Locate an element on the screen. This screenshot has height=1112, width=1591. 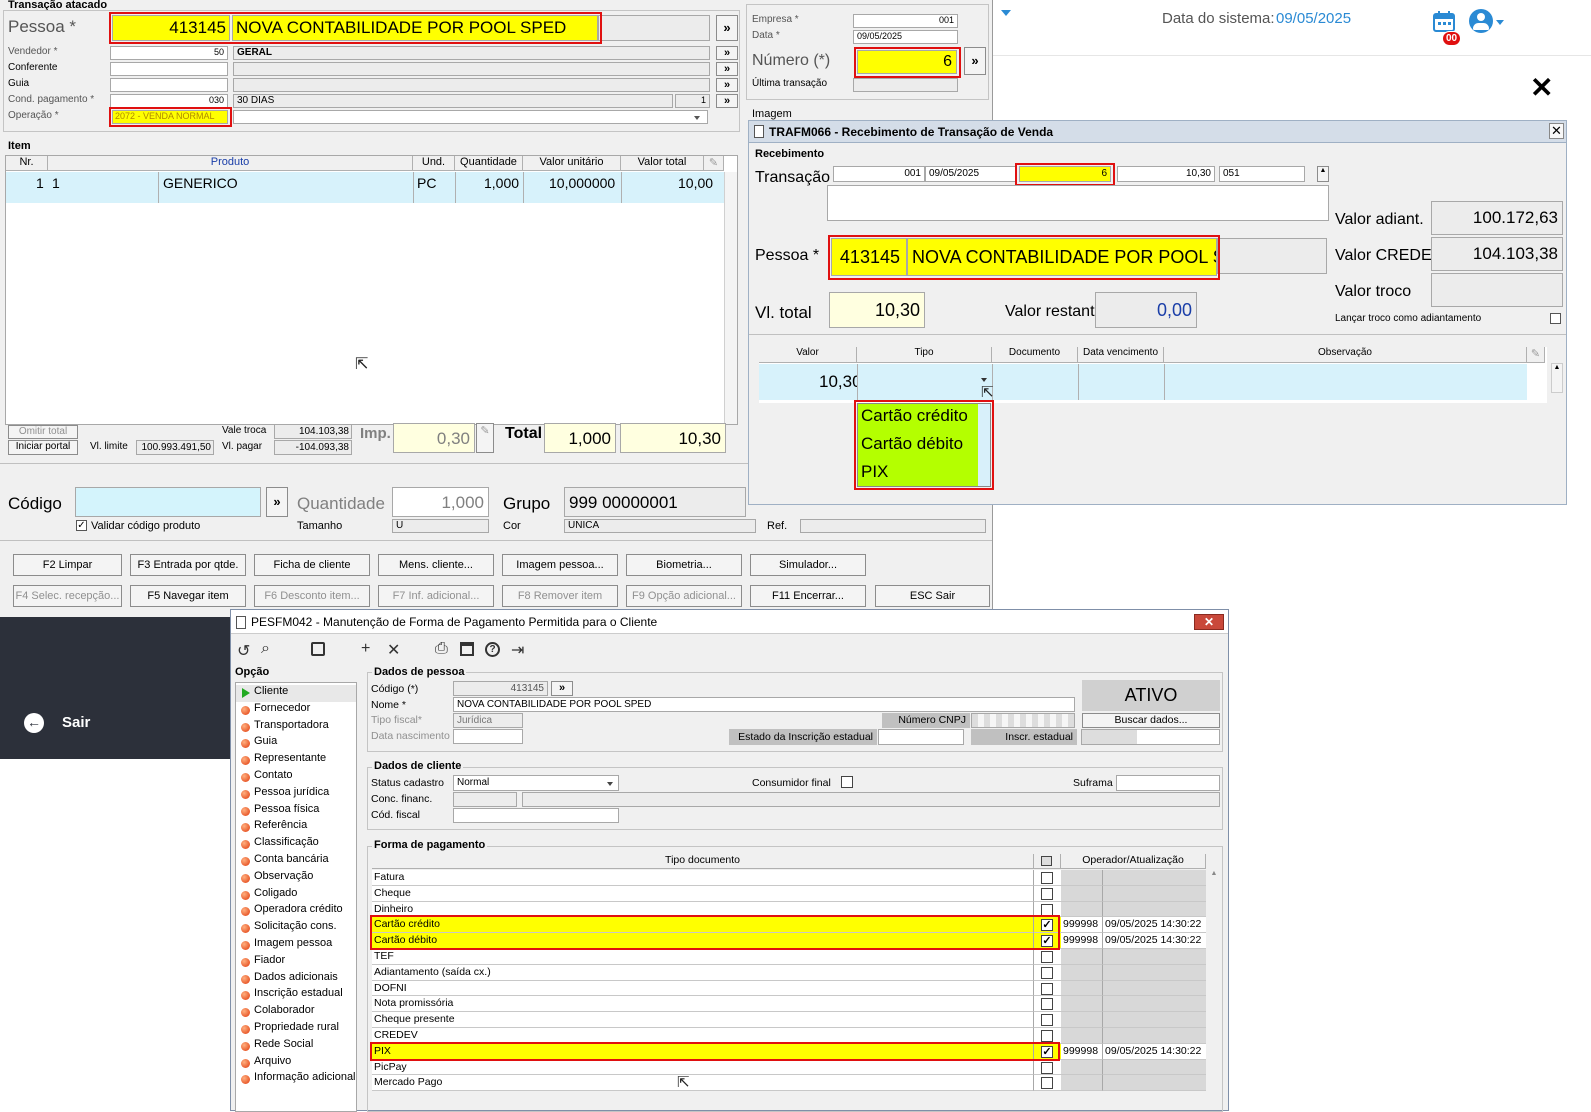
trans-valor-field: 10,30 is located at coordinates (1166, 174).